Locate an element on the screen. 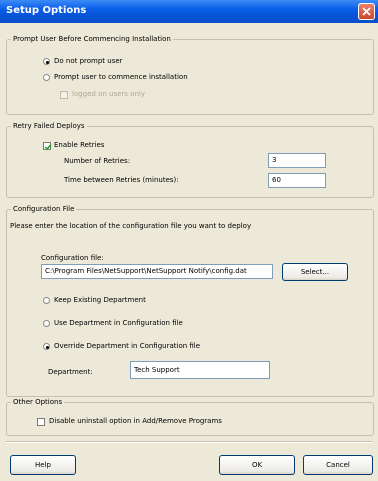 The height and width of the screenshot is (481, 378). radio-use-department is located at coordinates (46, 323).